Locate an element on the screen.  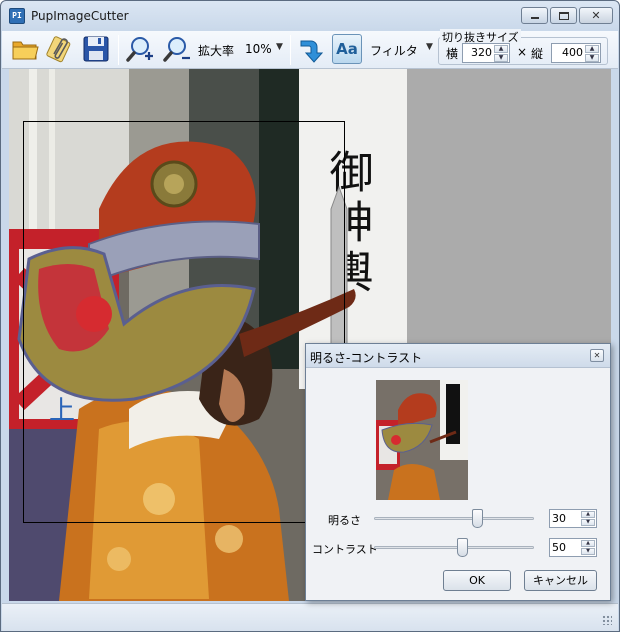
maximize-icon is located at coordinates (564, 16).